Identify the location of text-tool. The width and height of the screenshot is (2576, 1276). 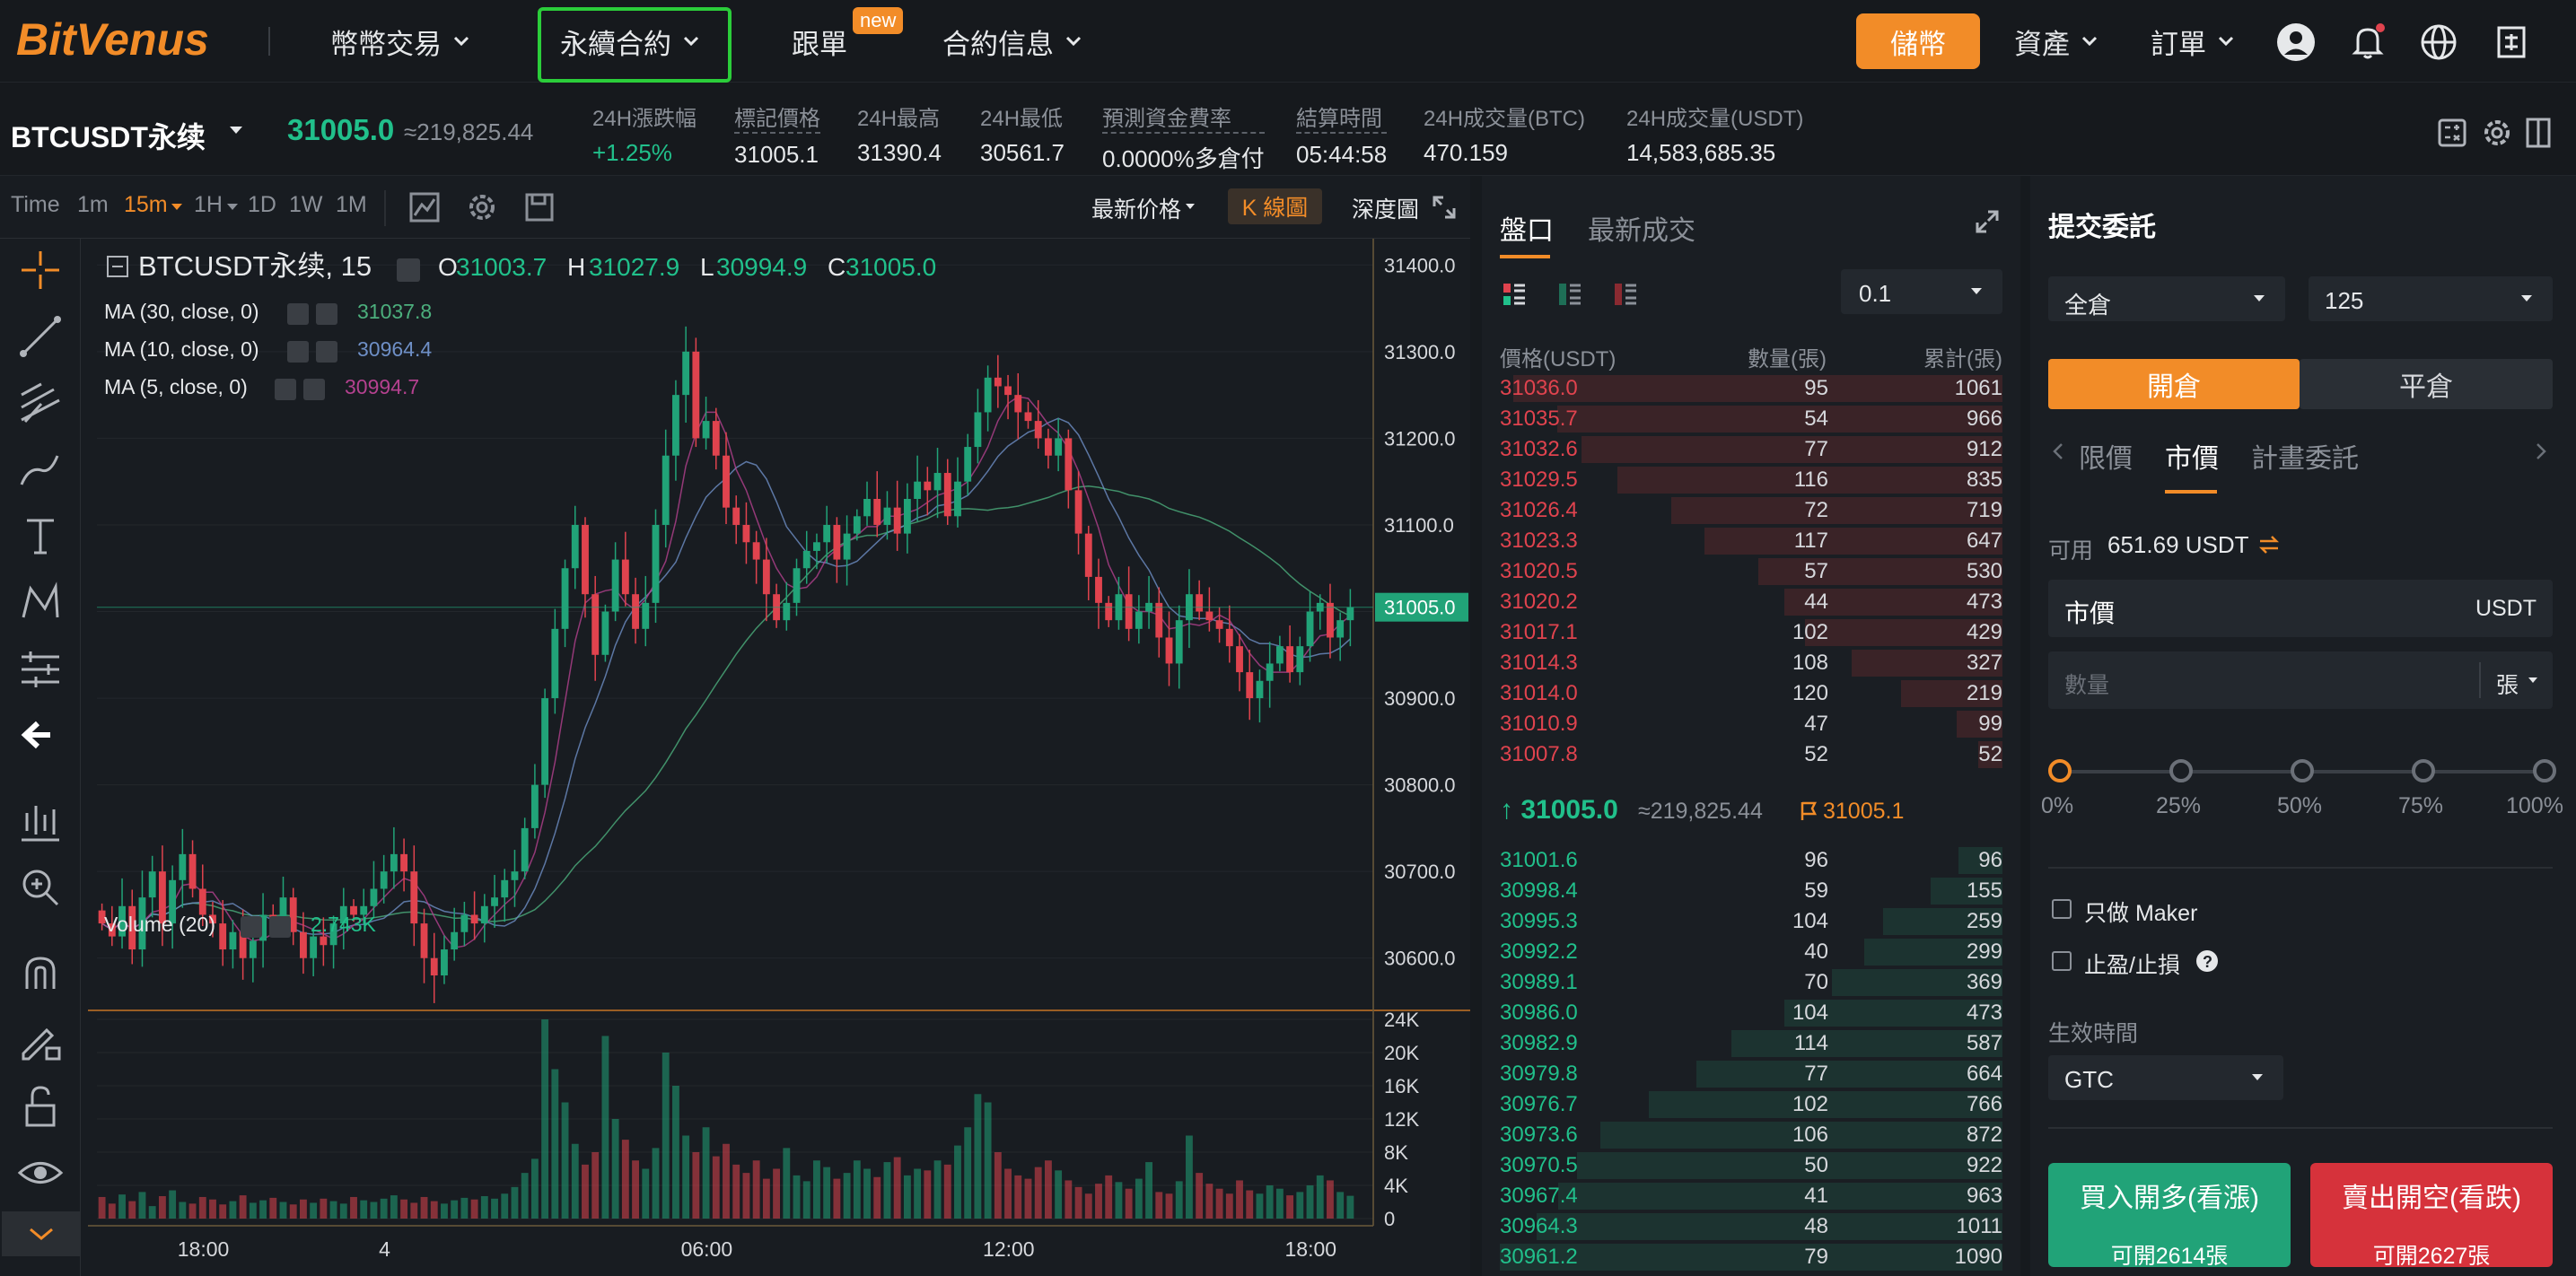
(40, 536).